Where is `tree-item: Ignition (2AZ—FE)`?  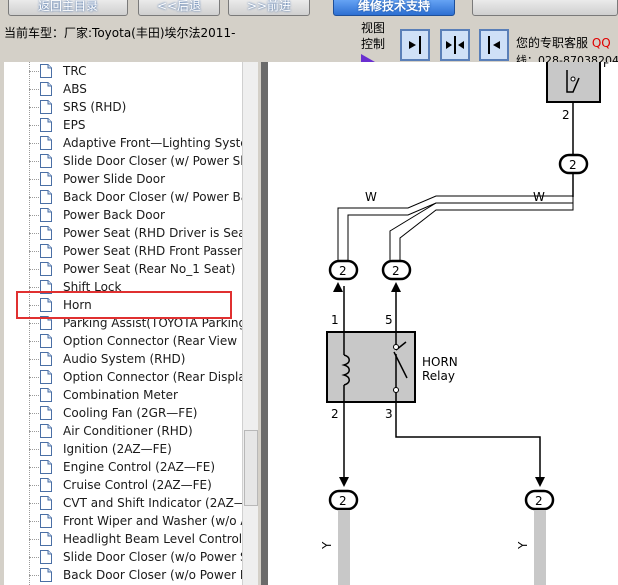
tree-item: Ignition (2AZ—FE) is located at coordinates (123, 449).